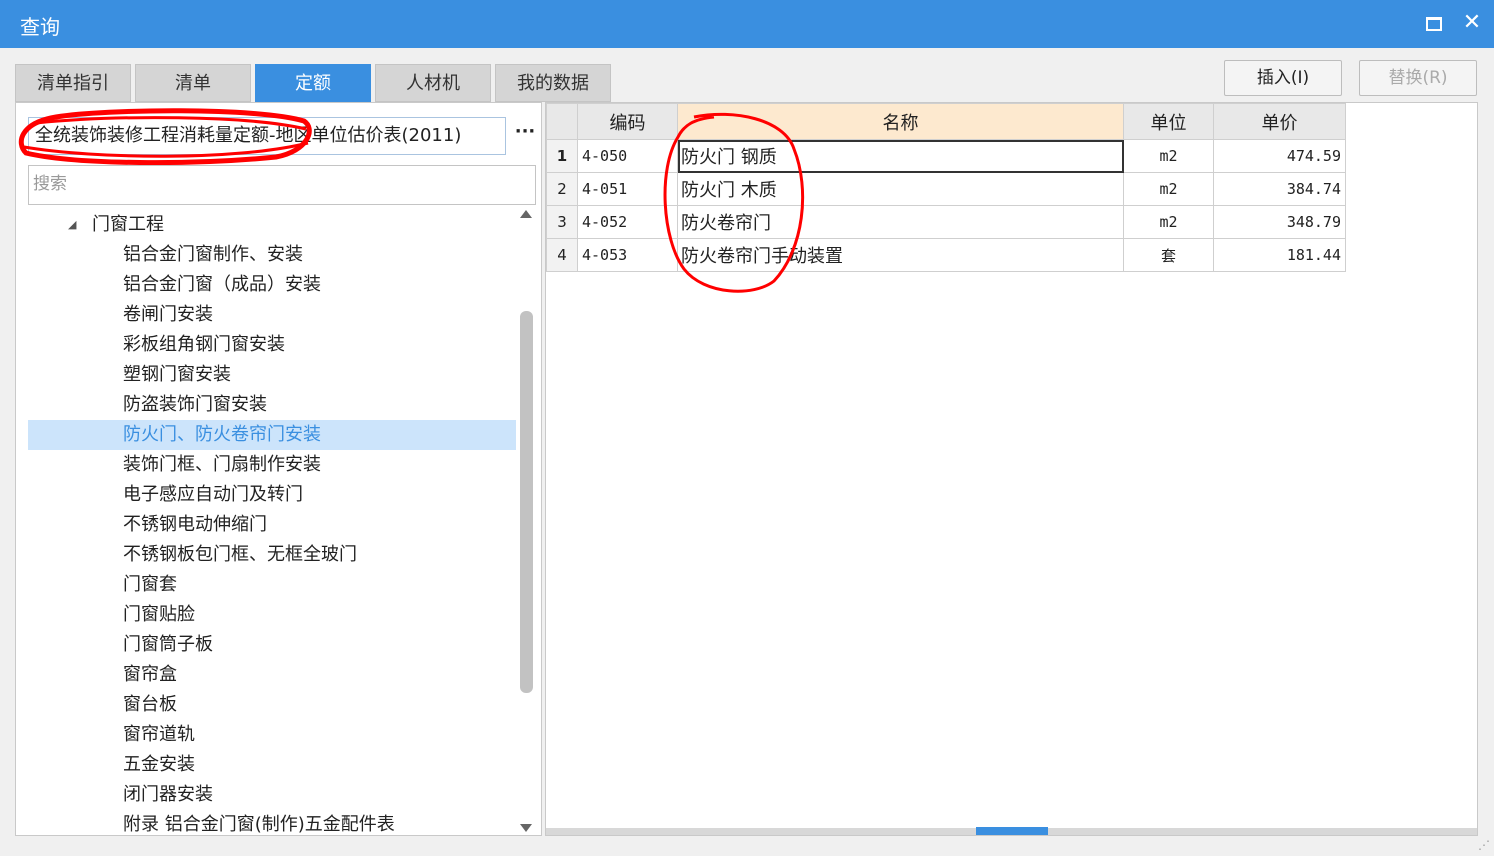 The width and height of the screenshot is (1494, 856). I want to click on tree-item: 门窗贴脸, so click(272, 615).